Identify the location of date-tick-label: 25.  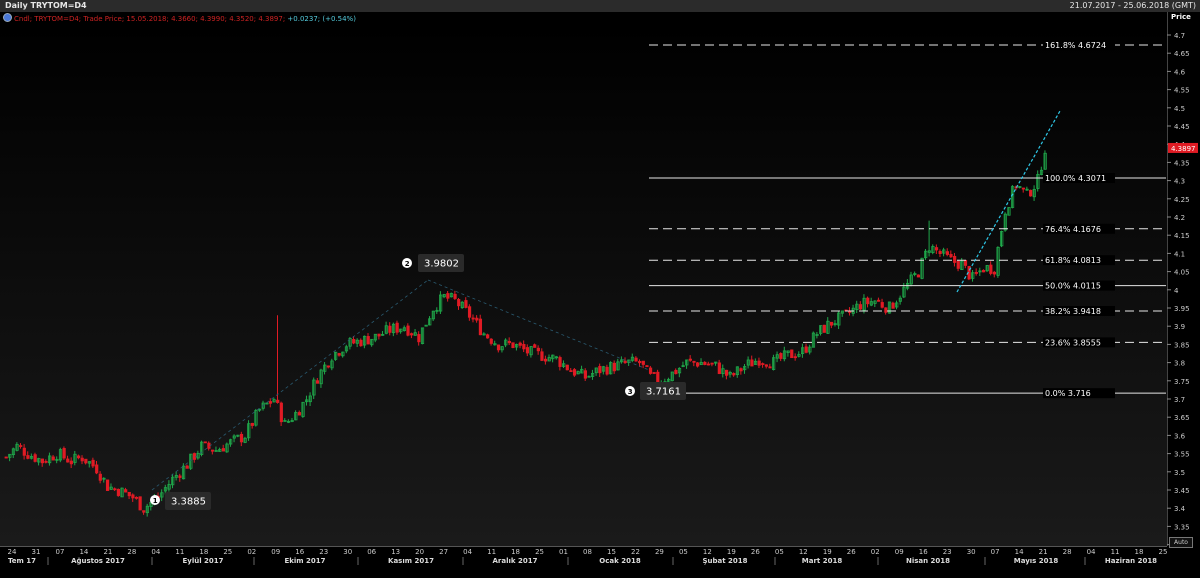
(1163, 552).